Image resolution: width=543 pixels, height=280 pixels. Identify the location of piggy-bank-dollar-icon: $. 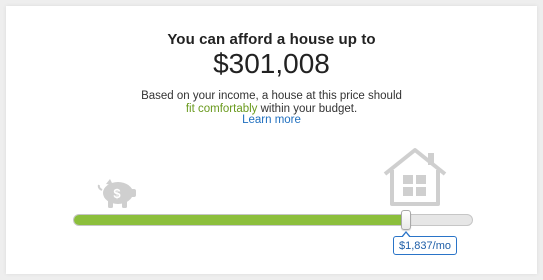
(116, 193).